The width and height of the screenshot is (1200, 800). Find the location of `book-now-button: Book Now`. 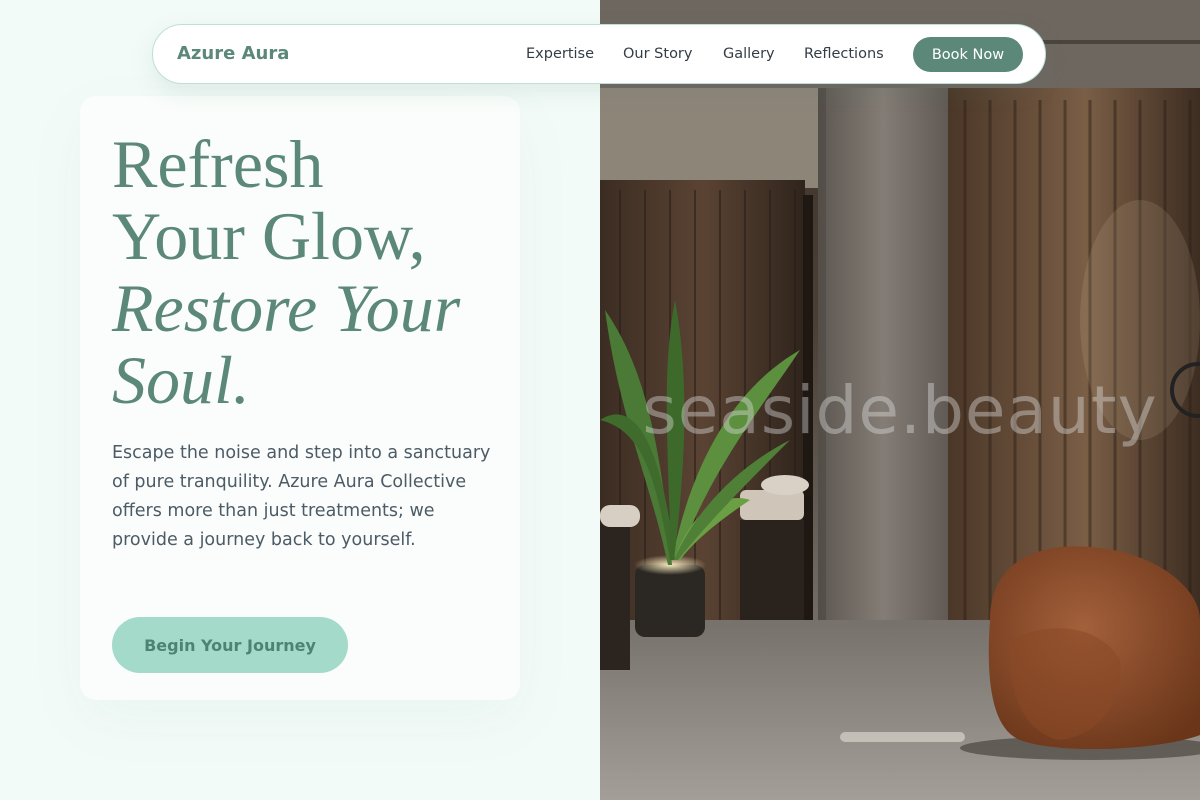

book-now-button: Book Now is located at coordinates (968, 54).